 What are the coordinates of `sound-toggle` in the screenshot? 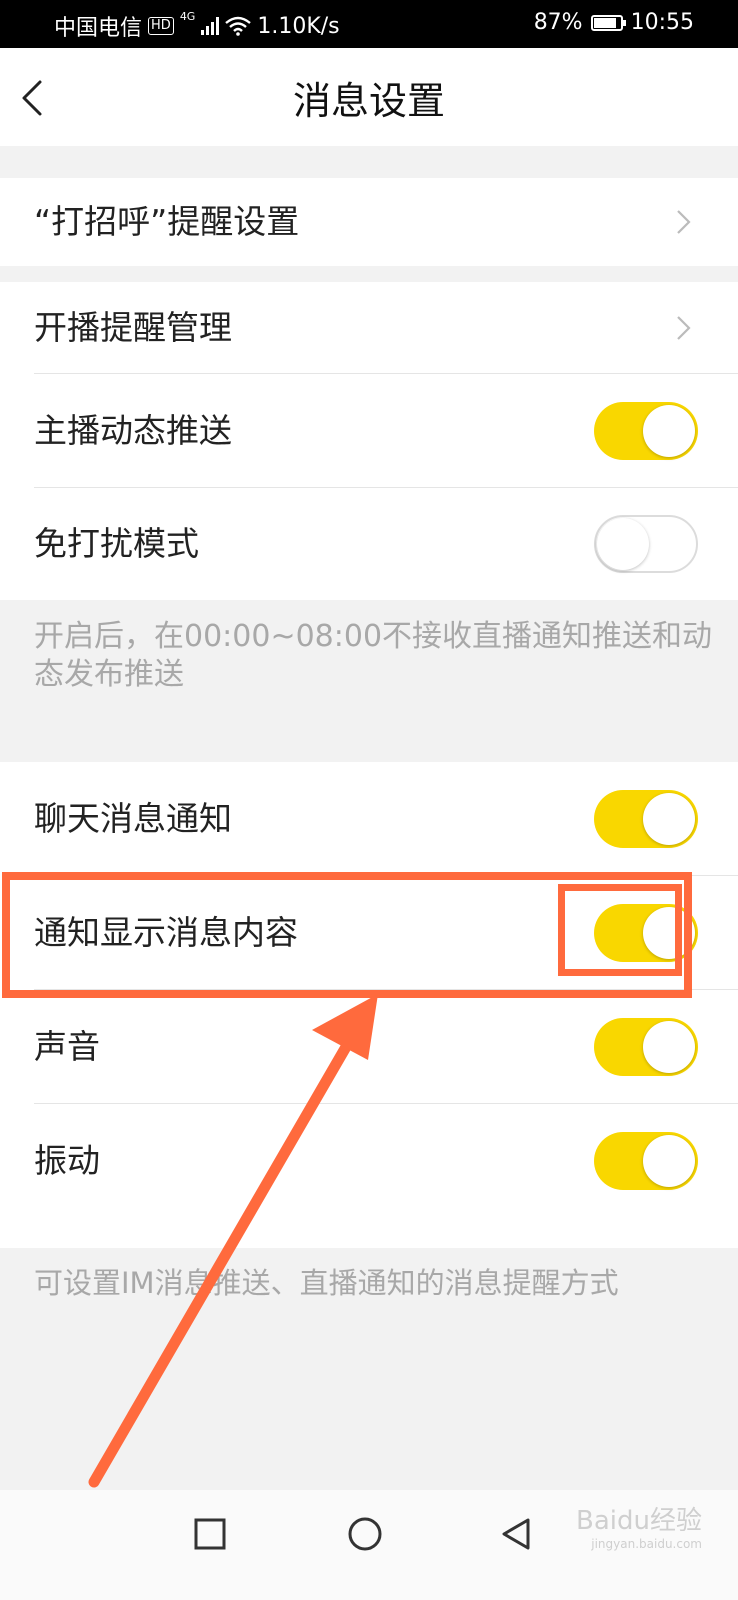 It's located at (646, 1047).